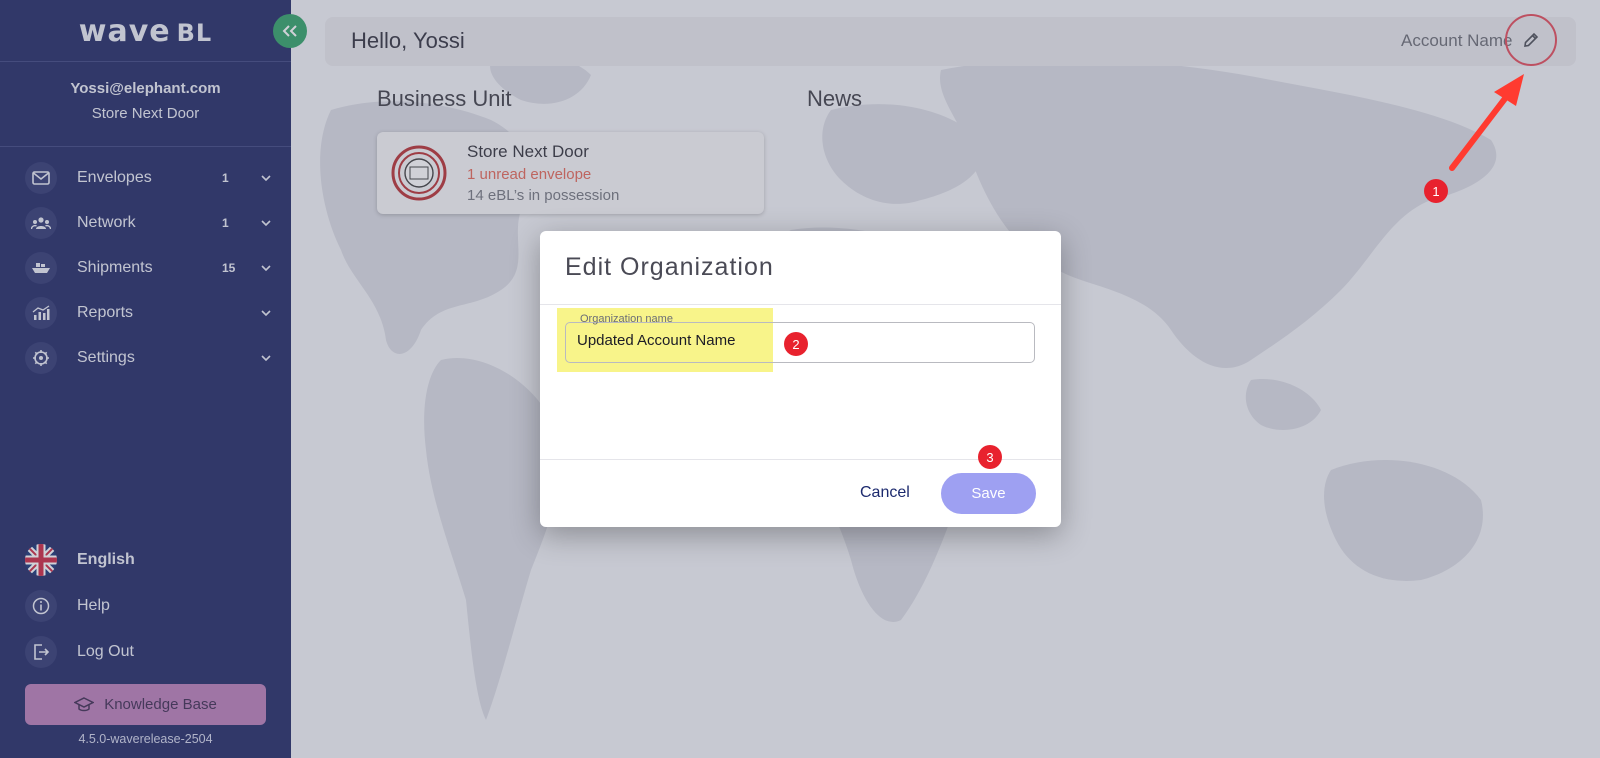 The image size is (1600, 758). I want to click on save-button: Save, so click(988, 493).